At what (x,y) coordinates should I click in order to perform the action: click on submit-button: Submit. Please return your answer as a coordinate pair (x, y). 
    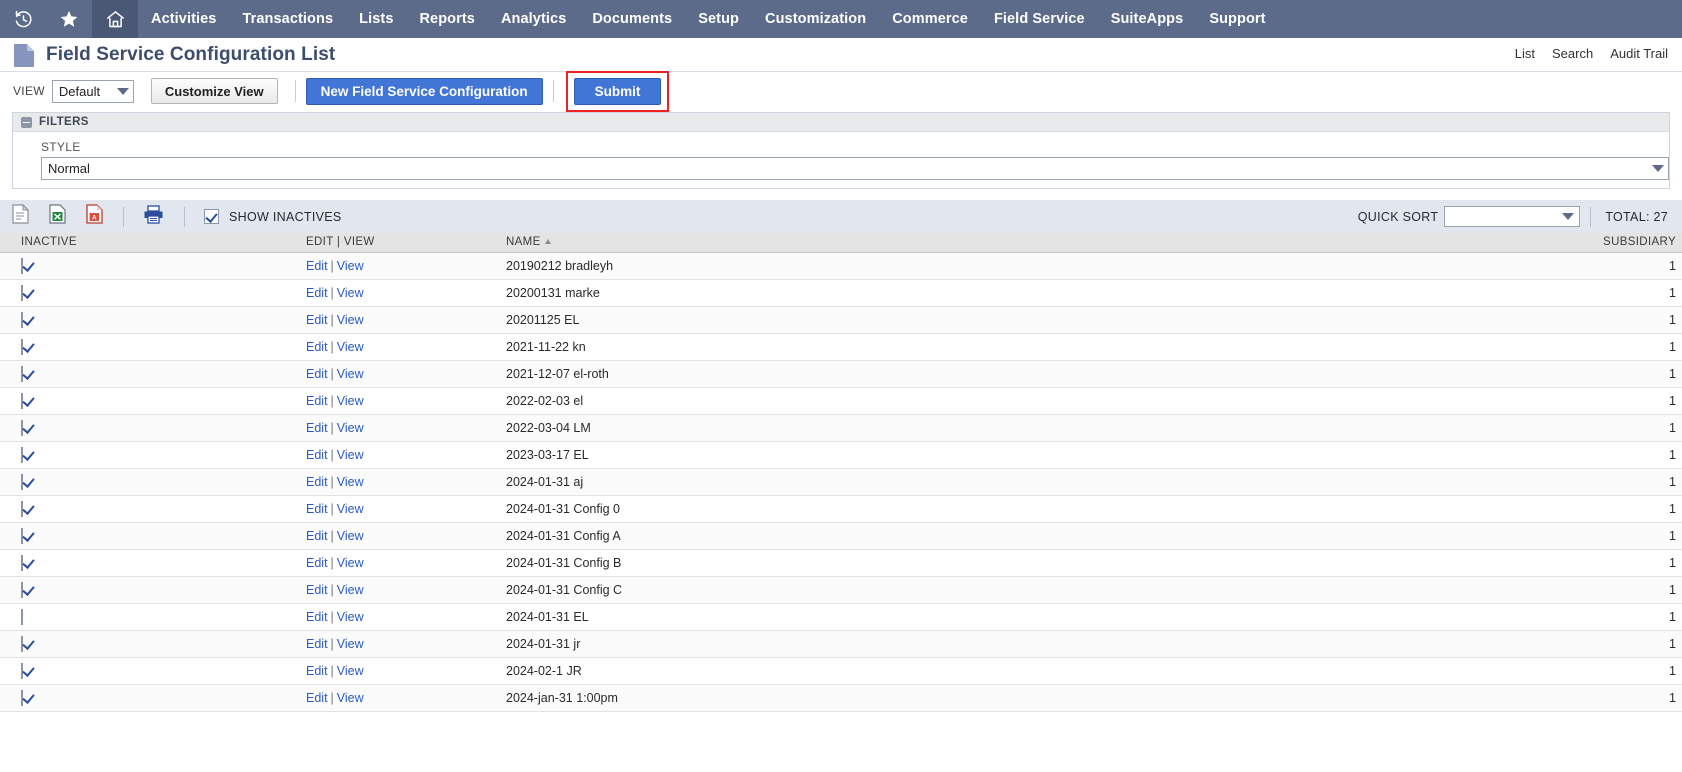
    Looking at the image, I should click on (617, 91).